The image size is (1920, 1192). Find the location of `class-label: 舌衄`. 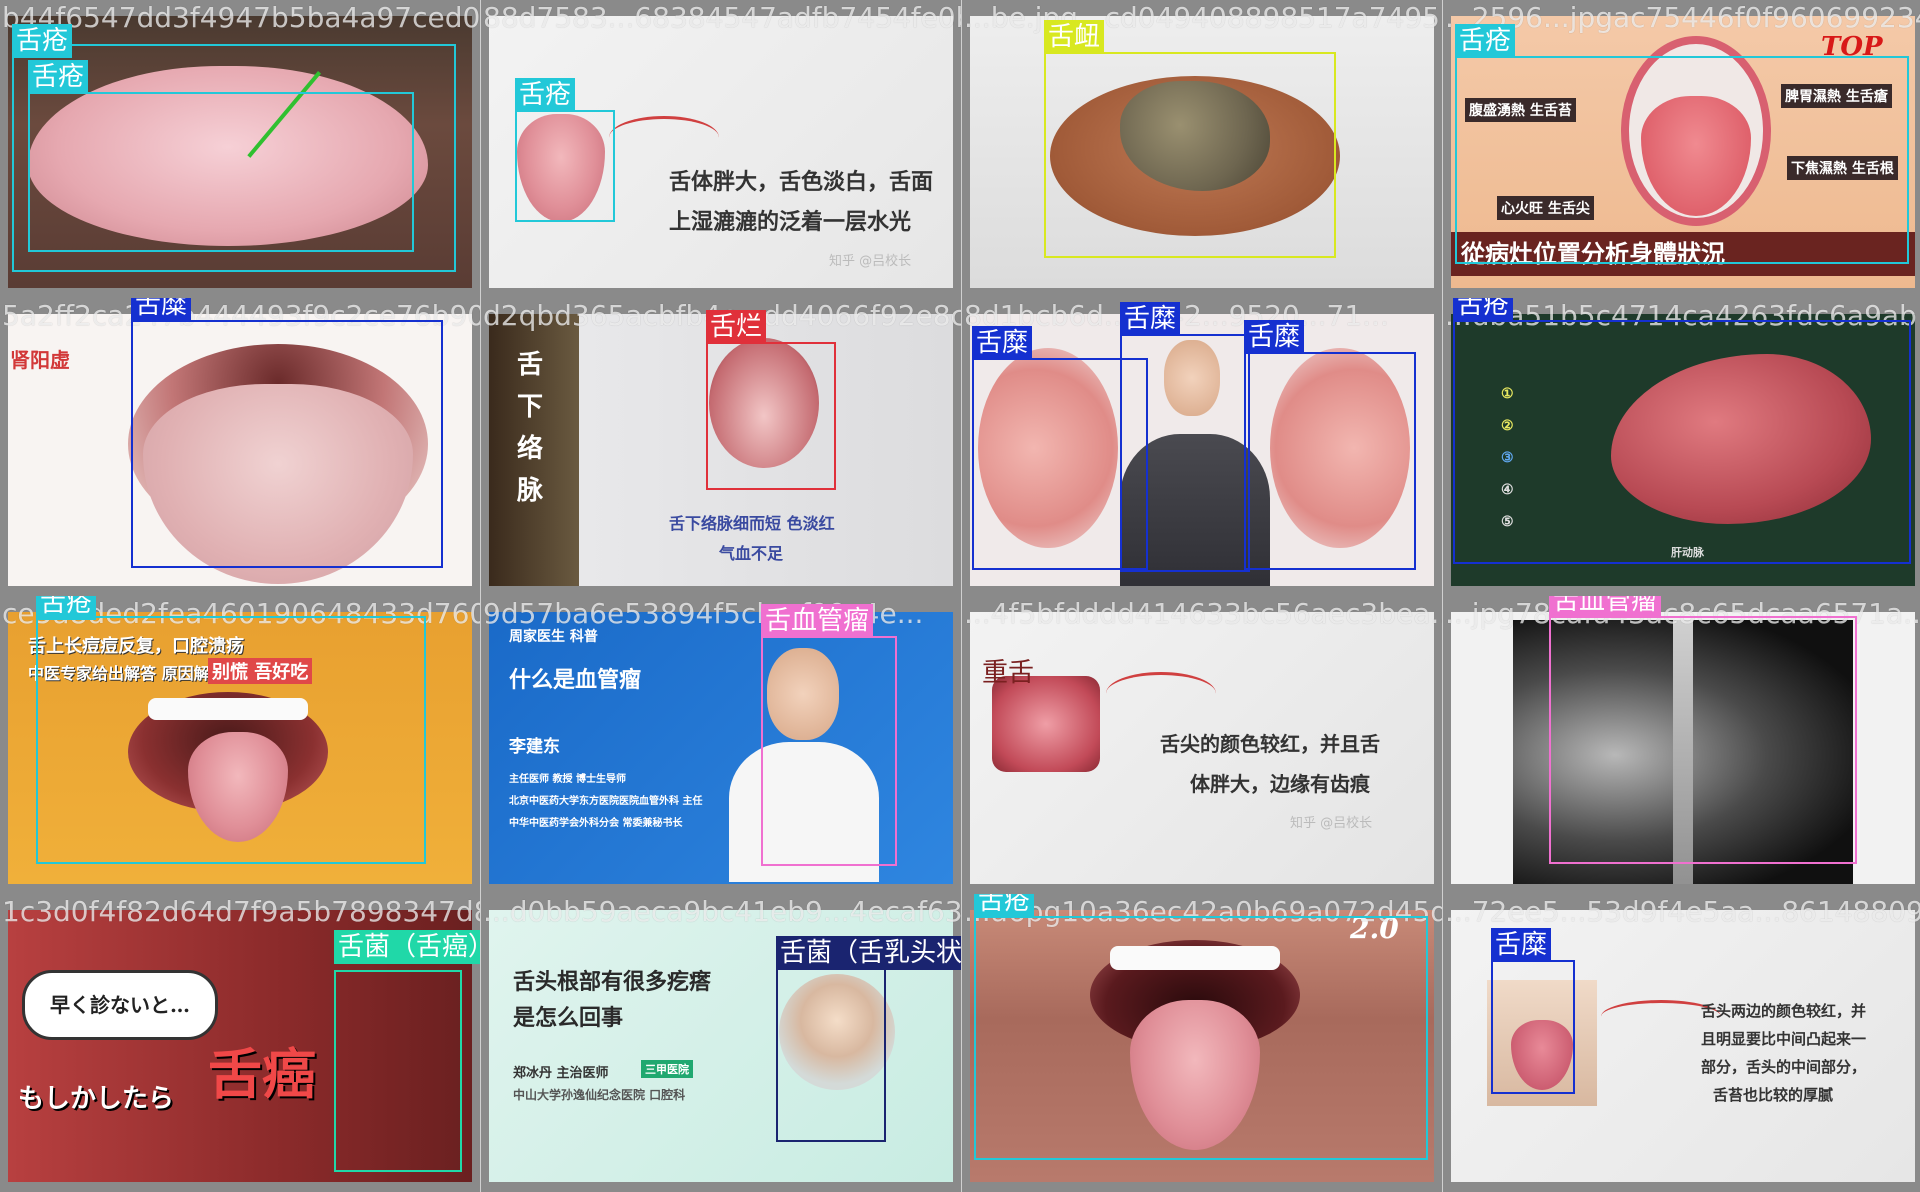

class-label: 舌衄 is located at coordinates (1074, 37).